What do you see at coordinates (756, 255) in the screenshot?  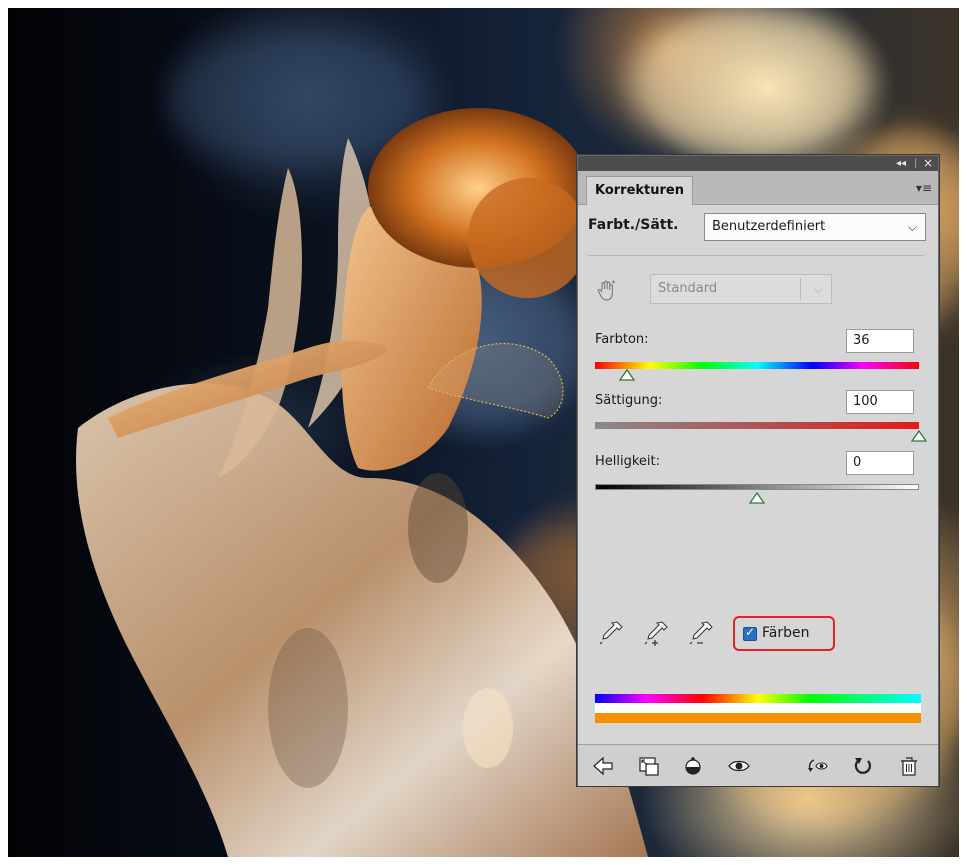 I see `divider` at bounding box center [756, 255].